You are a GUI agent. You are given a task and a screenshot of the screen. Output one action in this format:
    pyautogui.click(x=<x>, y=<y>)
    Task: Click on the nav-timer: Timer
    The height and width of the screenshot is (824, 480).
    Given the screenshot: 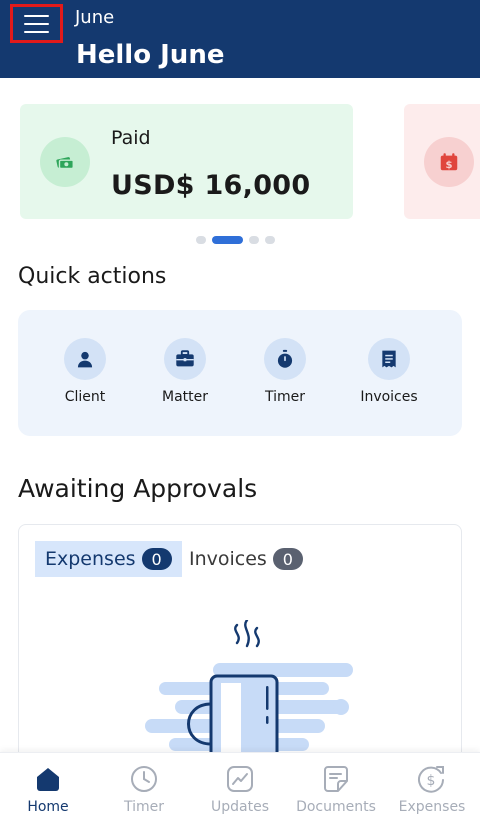 What is the action you would take?
    pyautogui.click(x=144, y=790)
    